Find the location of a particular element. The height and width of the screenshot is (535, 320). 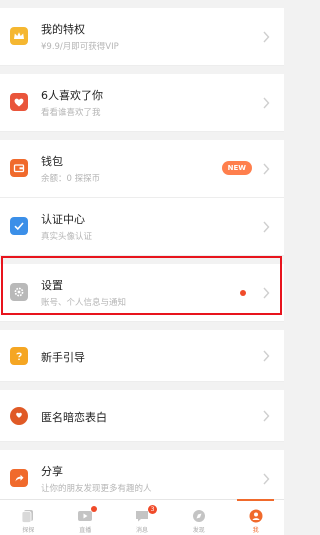

wallet-icon is located at coordinates (19, 168).